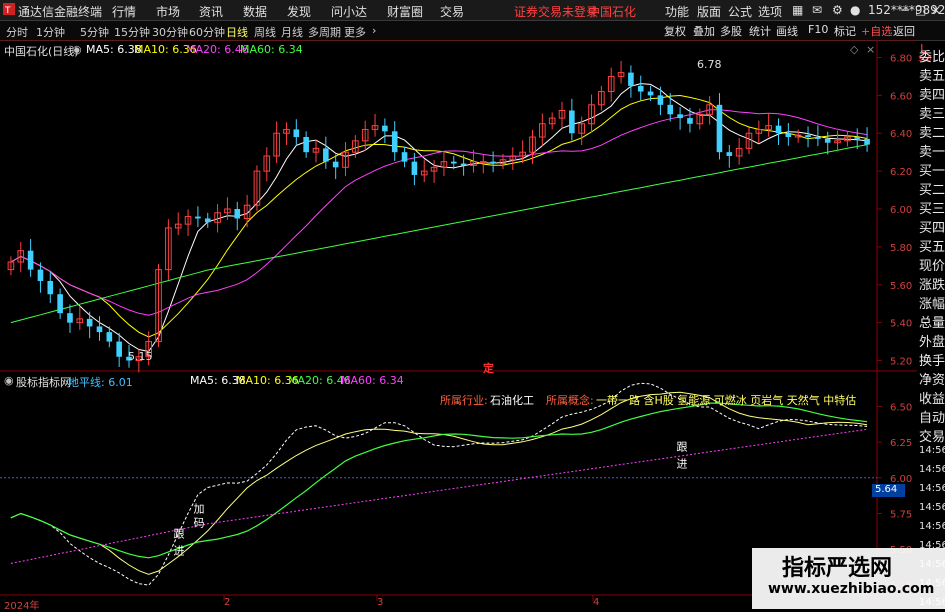 This screenshot has width=945, height=612. Describe the element at coordinates (7, 11) in the screenshot. I see `svg-text: T` at that location.